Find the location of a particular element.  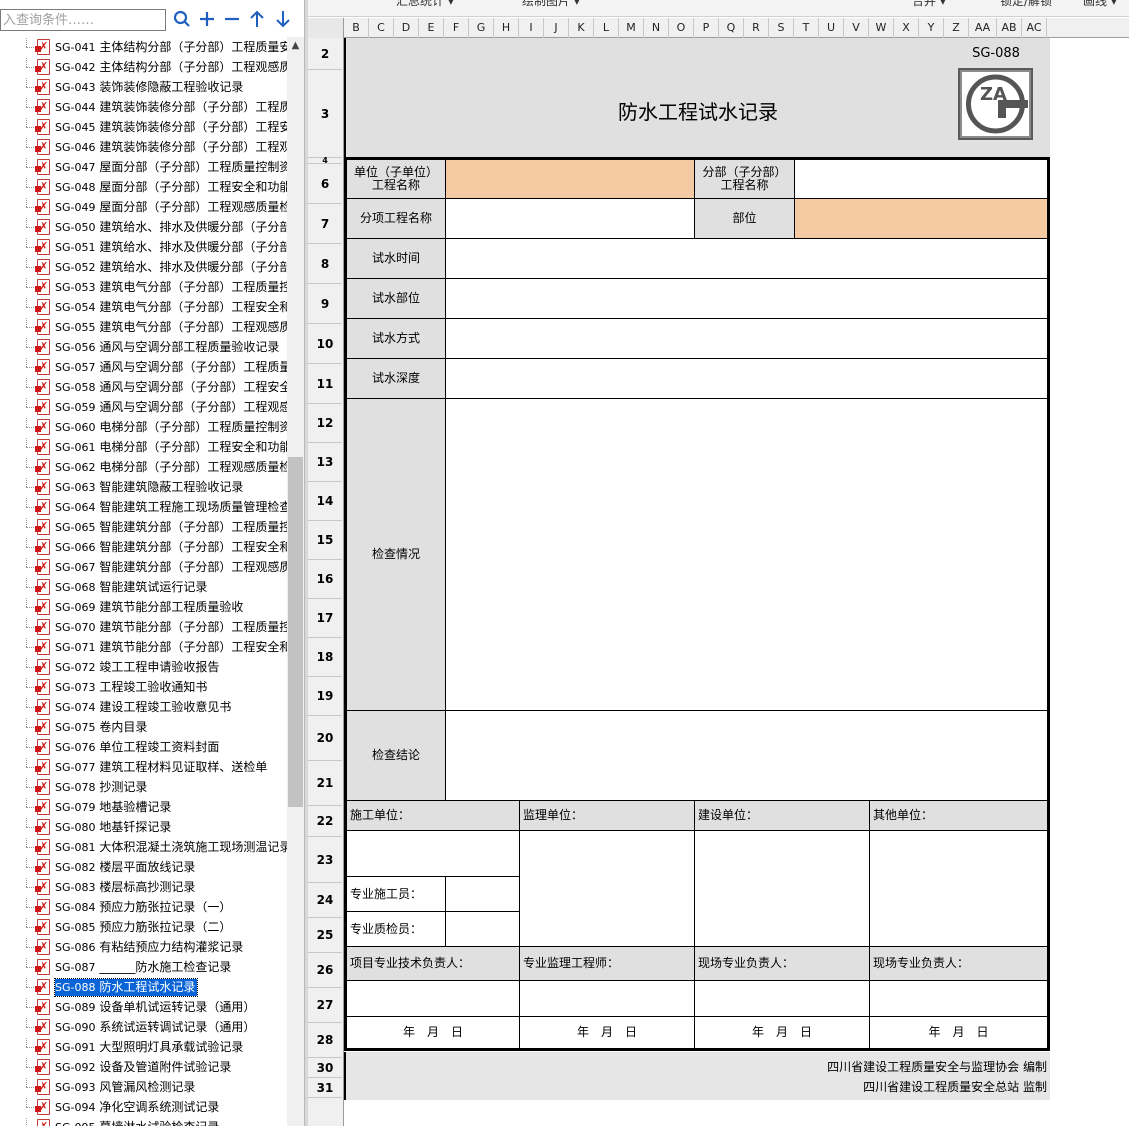

row-header: 11 is located at coordinates (325, 384).